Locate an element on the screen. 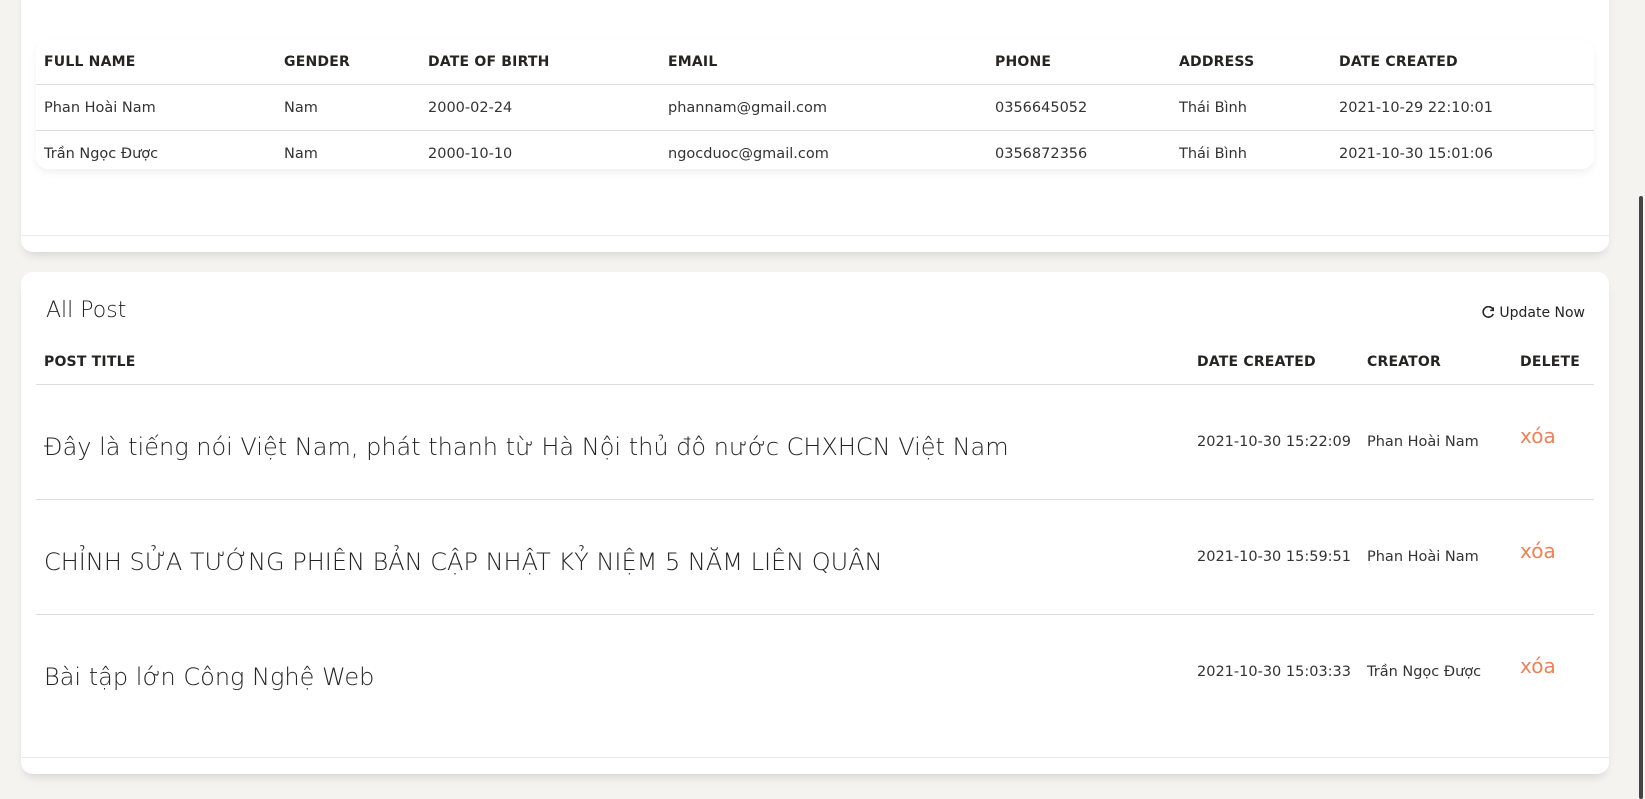 The image size is (1645, 799). user-dob: 2000-10-10 is located at coordinates (470, 153).